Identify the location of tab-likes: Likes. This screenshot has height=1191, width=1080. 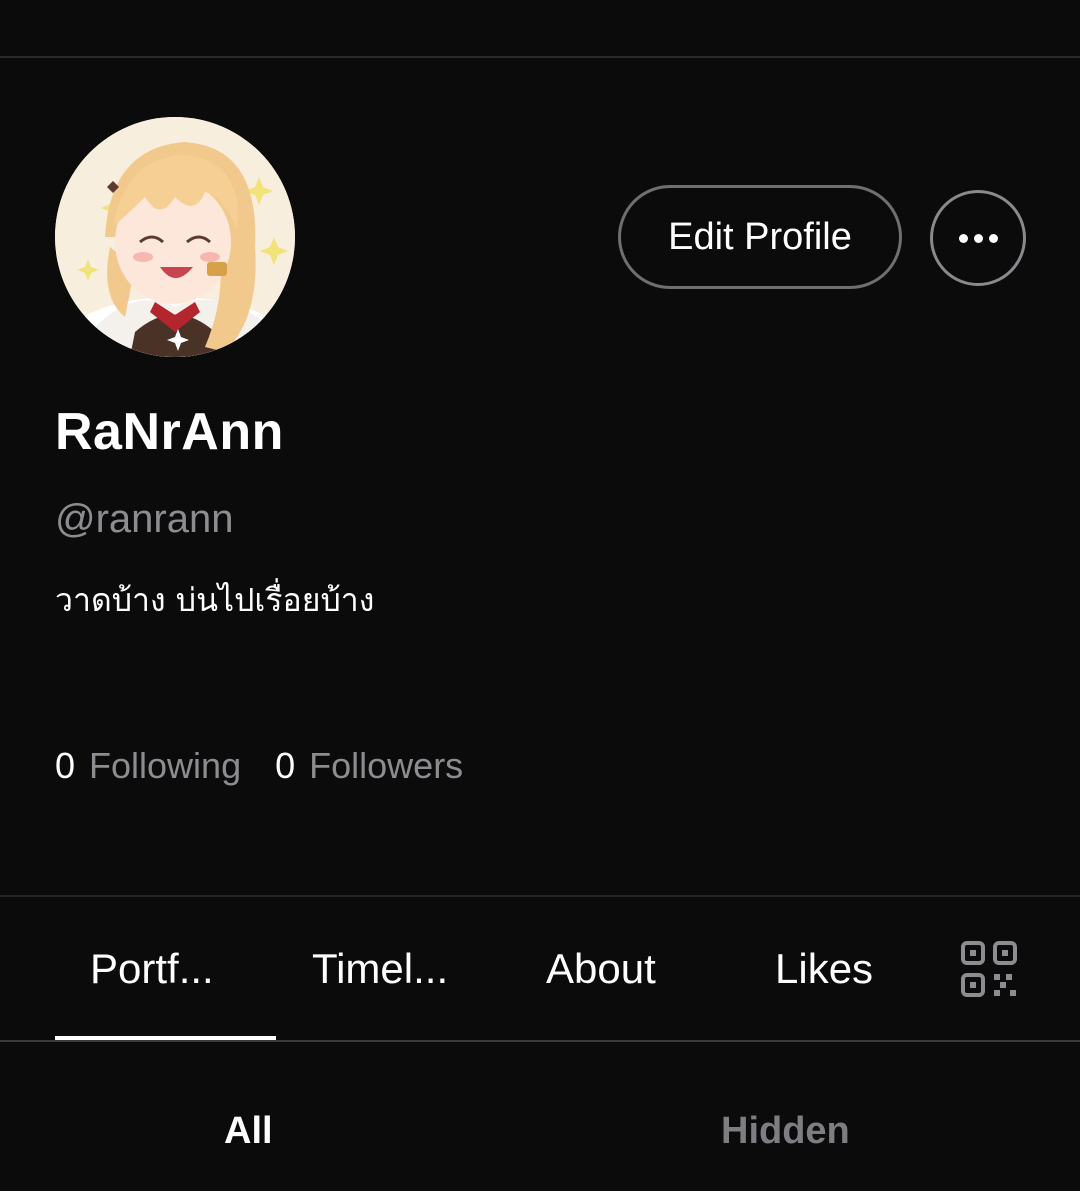
(824, 969).